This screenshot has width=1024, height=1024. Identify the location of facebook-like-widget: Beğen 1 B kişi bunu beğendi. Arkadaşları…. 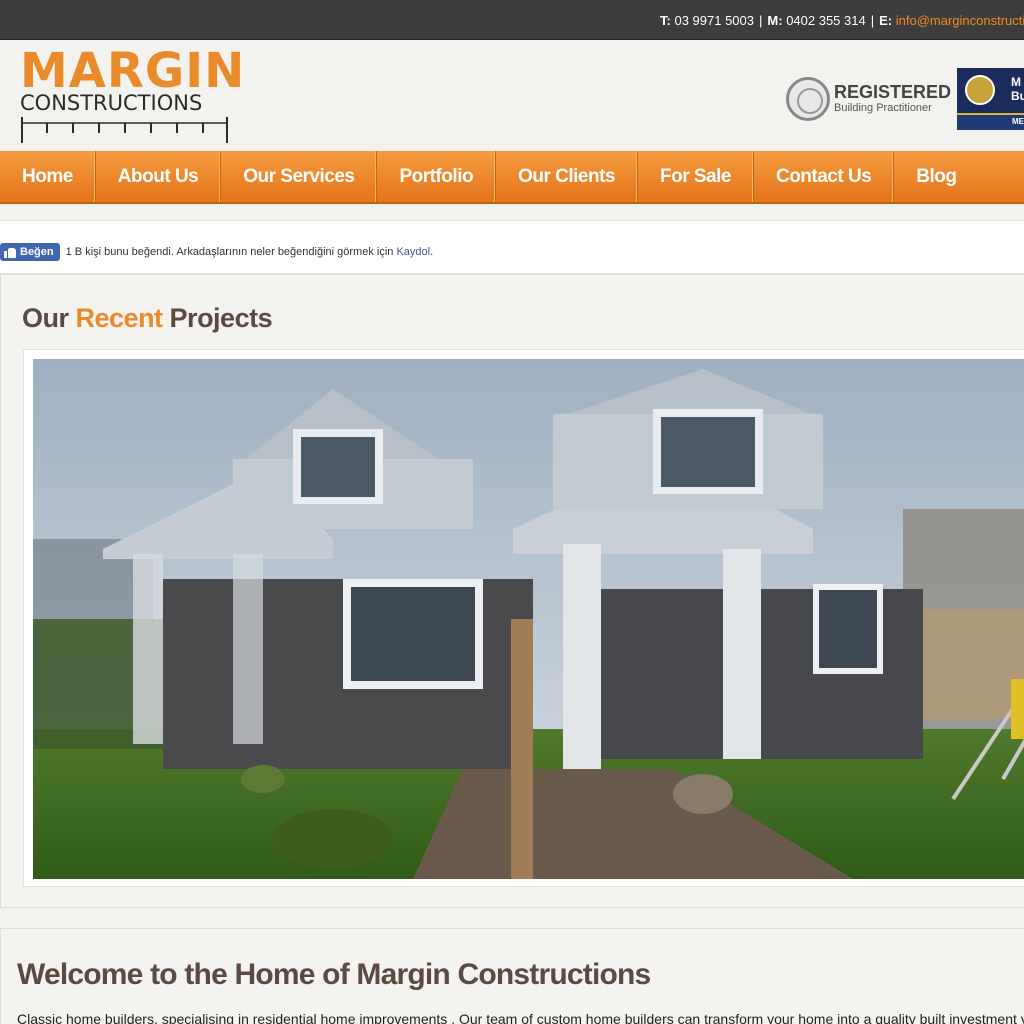
(216, 252).